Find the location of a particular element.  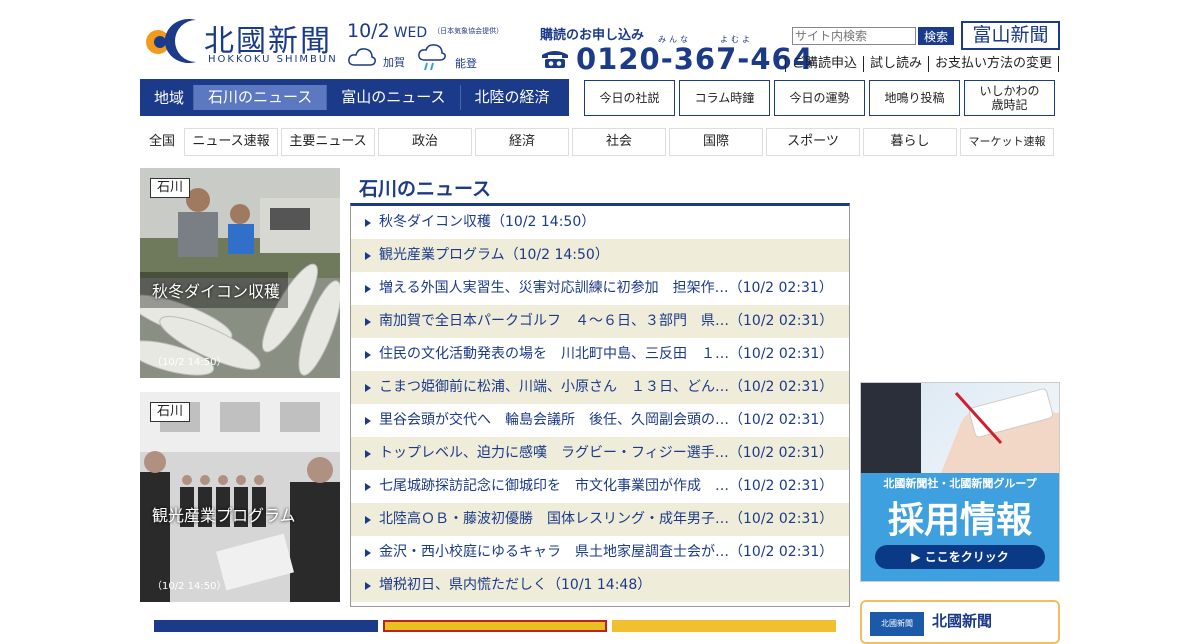

weather-noto: 能登 is located at coordinates (447, 58).